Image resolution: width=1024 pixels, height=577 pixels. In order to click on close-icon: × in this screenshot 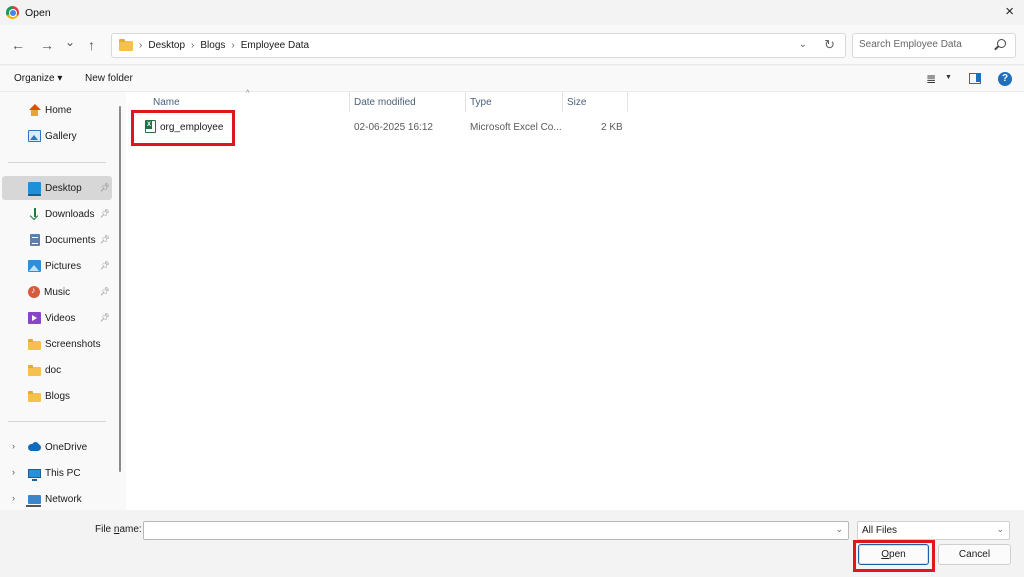, I will do `click(1009, 12)`.